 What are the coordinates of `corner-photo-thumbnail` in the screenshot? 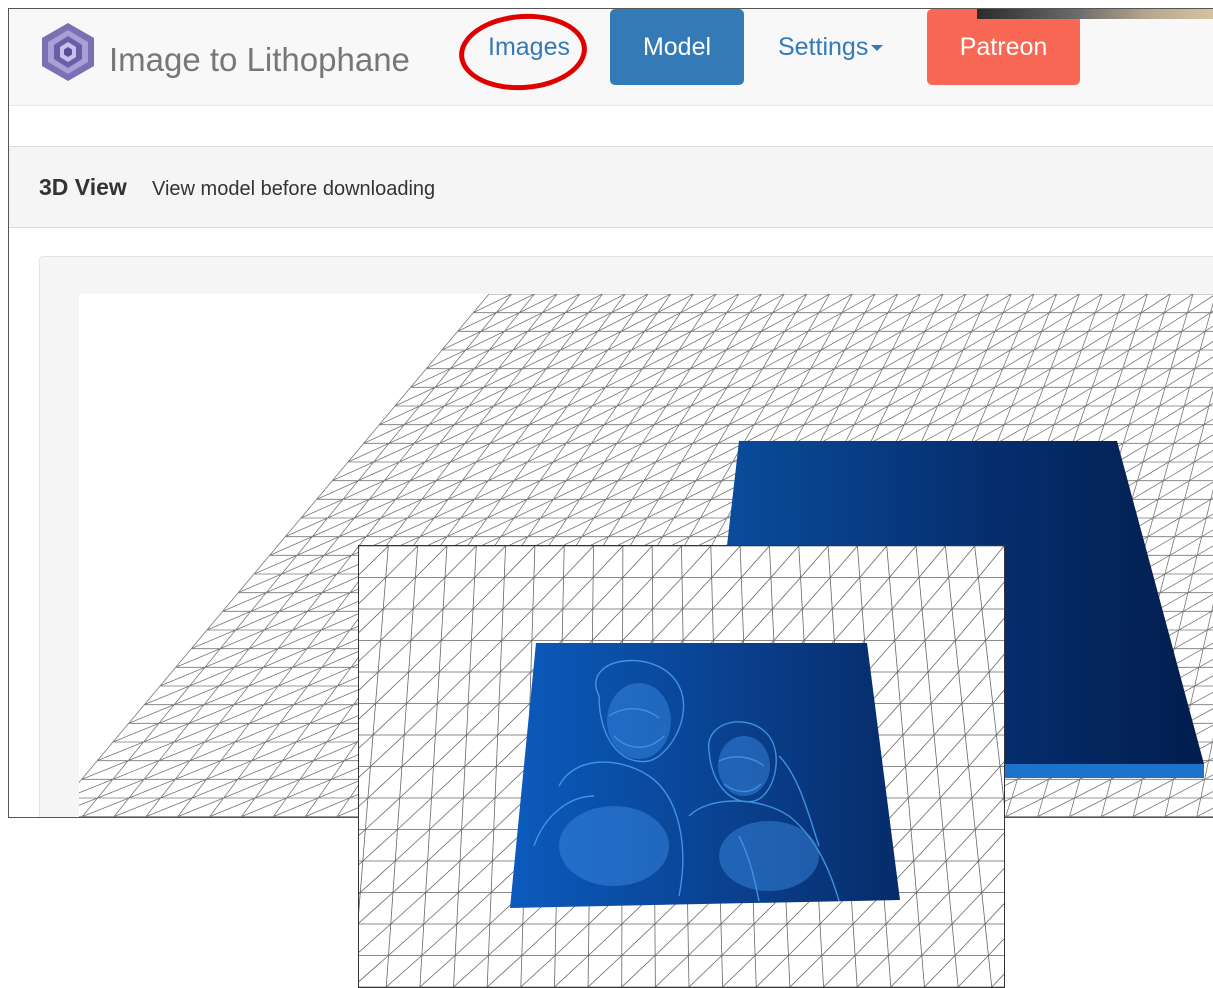 It's located at (1095, 14).